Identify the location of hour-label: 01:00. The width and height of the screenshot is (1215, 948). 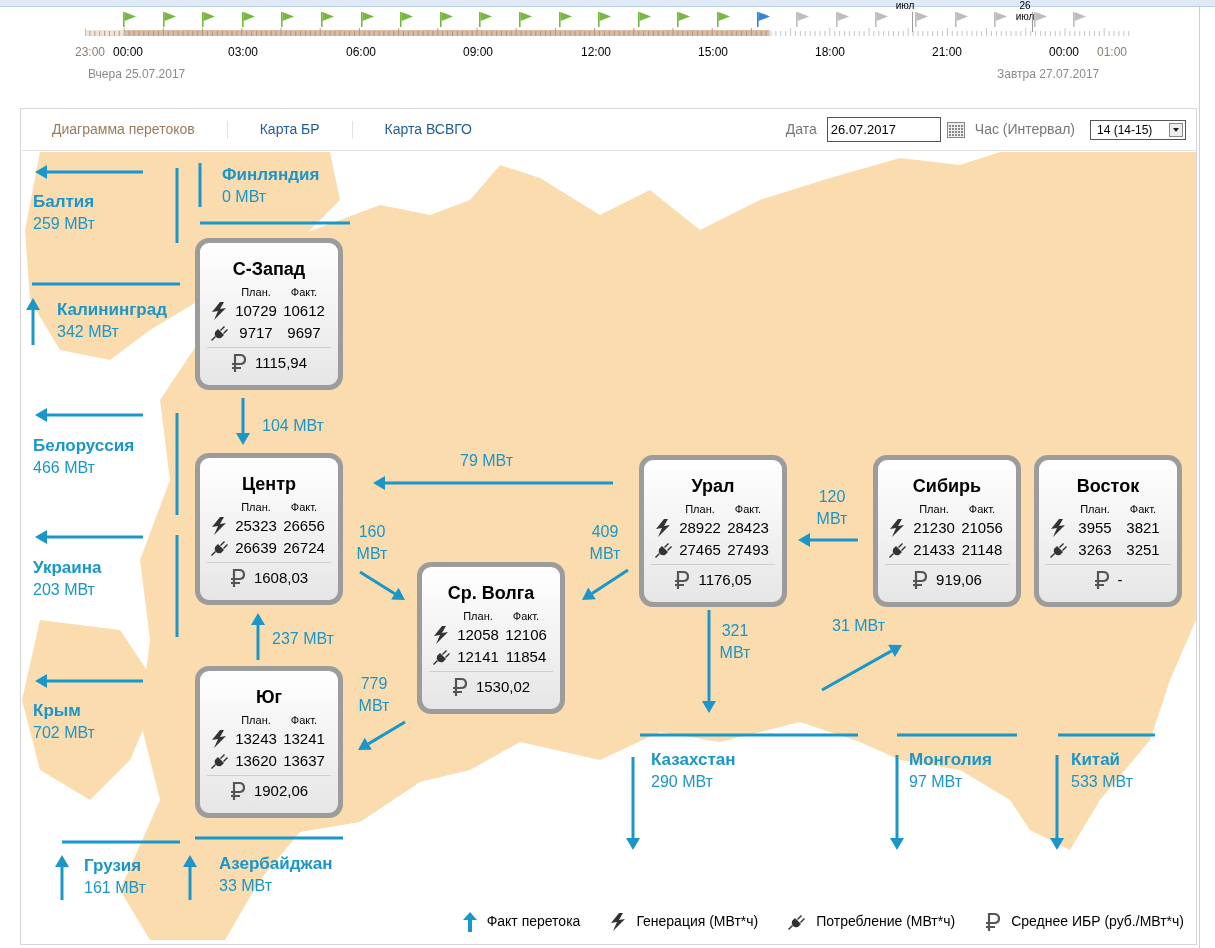
(1112, 52).